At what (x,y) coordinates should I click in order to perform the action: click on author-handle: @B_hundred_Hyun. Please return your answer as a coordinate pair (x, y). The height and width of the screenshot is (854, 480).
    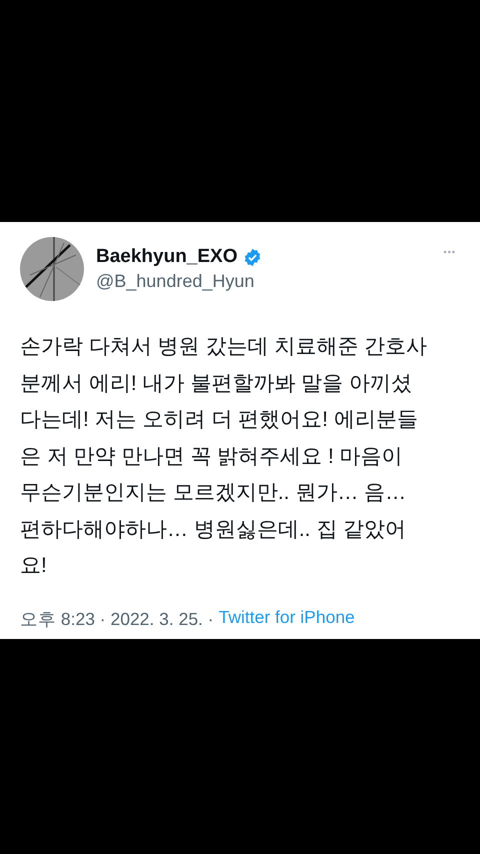
    Looking at the image, I should click on (262, 281).